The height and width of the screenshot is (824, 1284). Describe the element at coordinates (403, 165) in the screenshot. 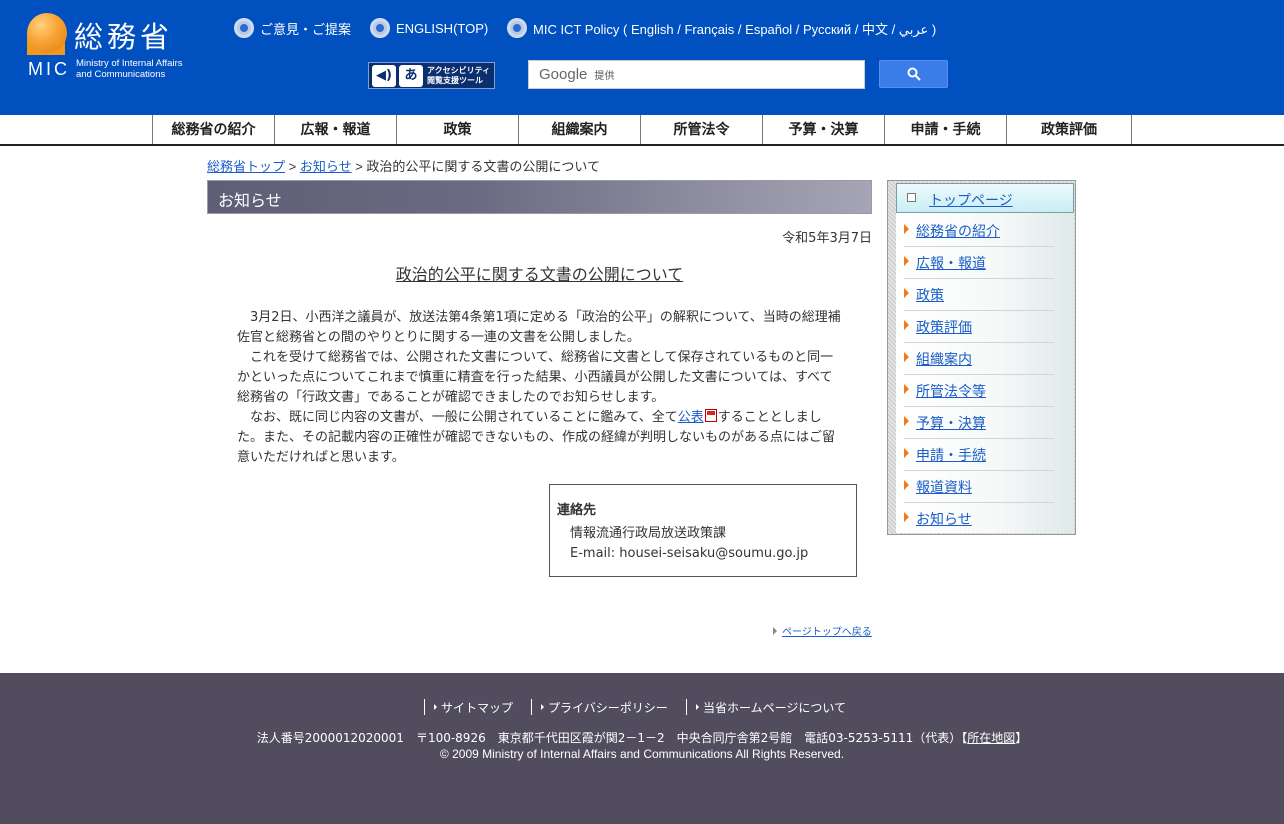

I see `breadcrumb: 総務省トップ > お知らせ > 政治的公平に関する文書の公開について` at that location.